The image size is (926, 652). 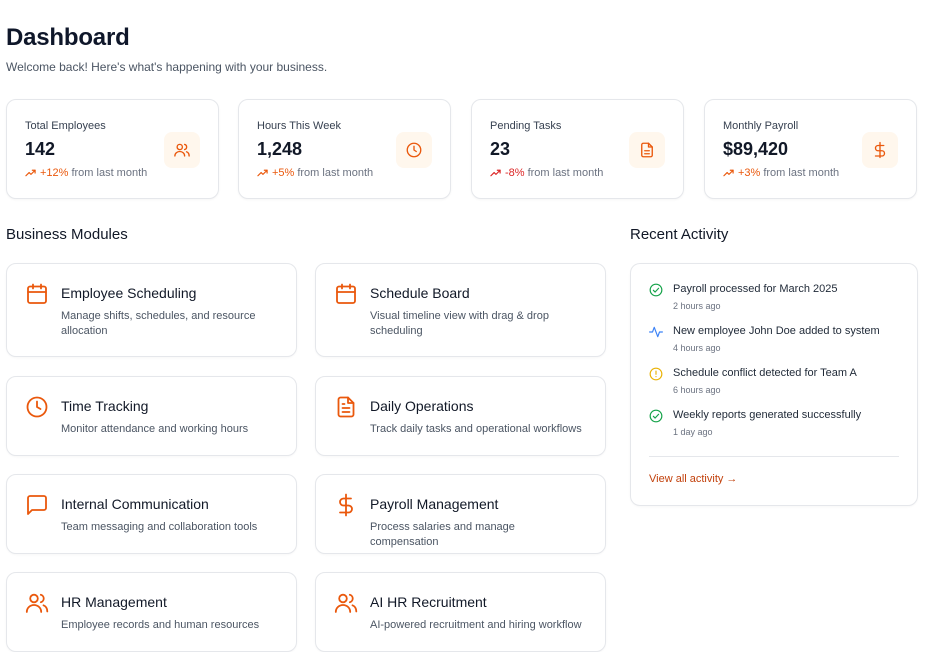 I want to click on business-modules-title: Business Modules, so click(x=67, y=234).